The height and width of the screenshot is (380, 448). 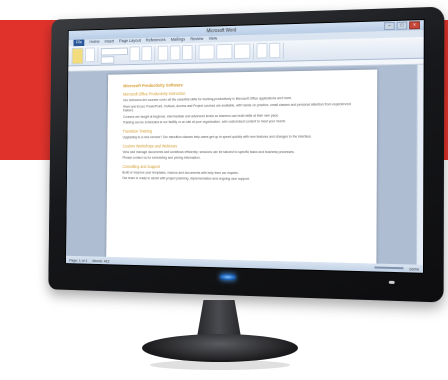 I want to click on font-group, so click(x=128, y=54).